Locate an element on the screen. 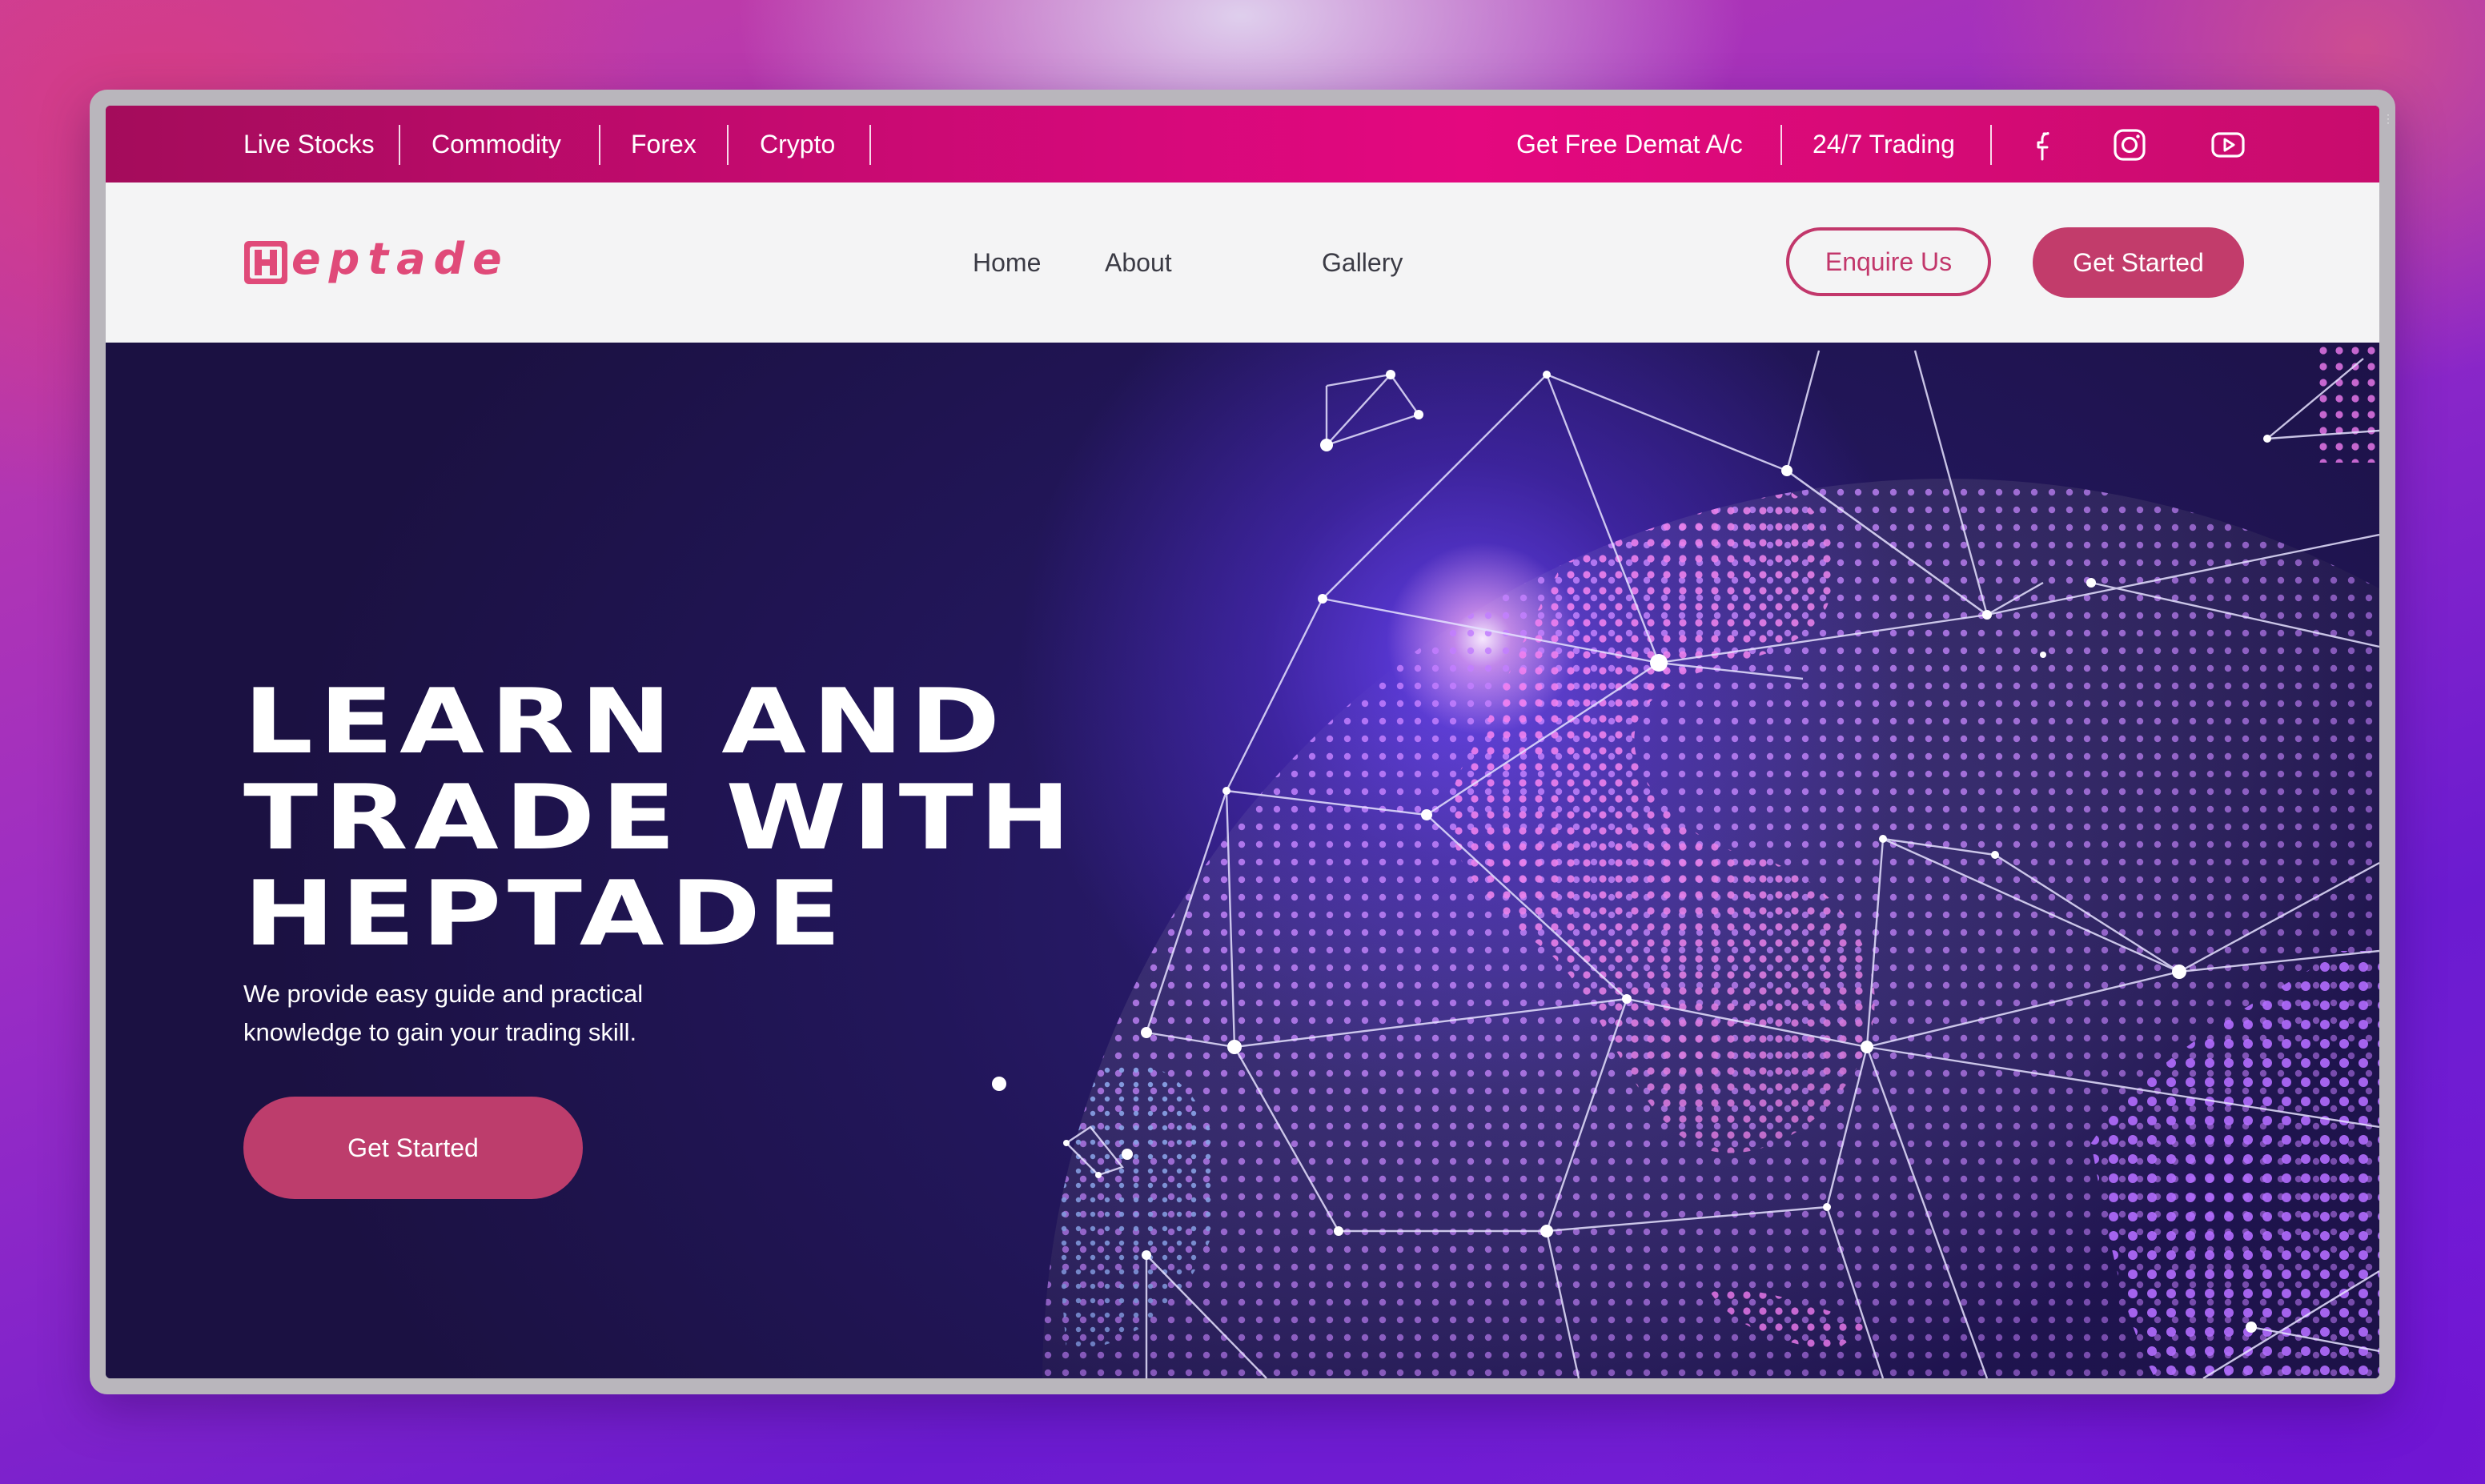  nav-link-about: About is located at coordinates (1138, 262).